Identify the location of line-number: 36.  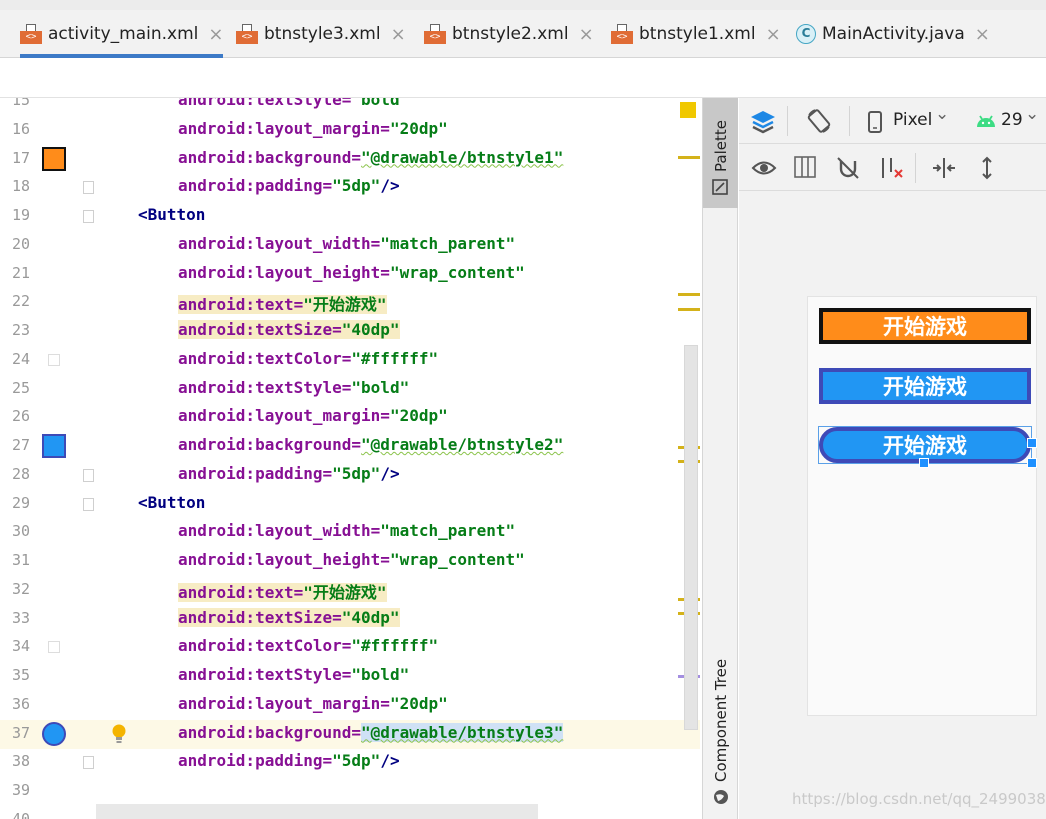
(21, 703).